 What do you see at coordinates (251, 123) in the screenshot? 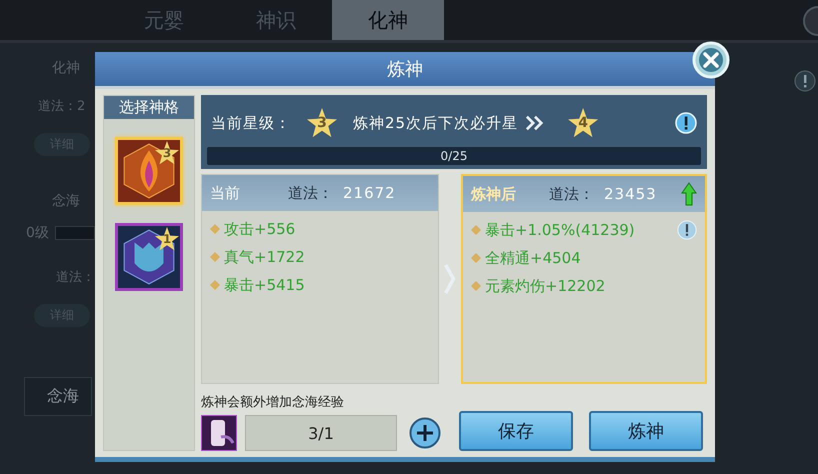
I see `star-level-label: 当前星级：` at bounding box center [251, 123].